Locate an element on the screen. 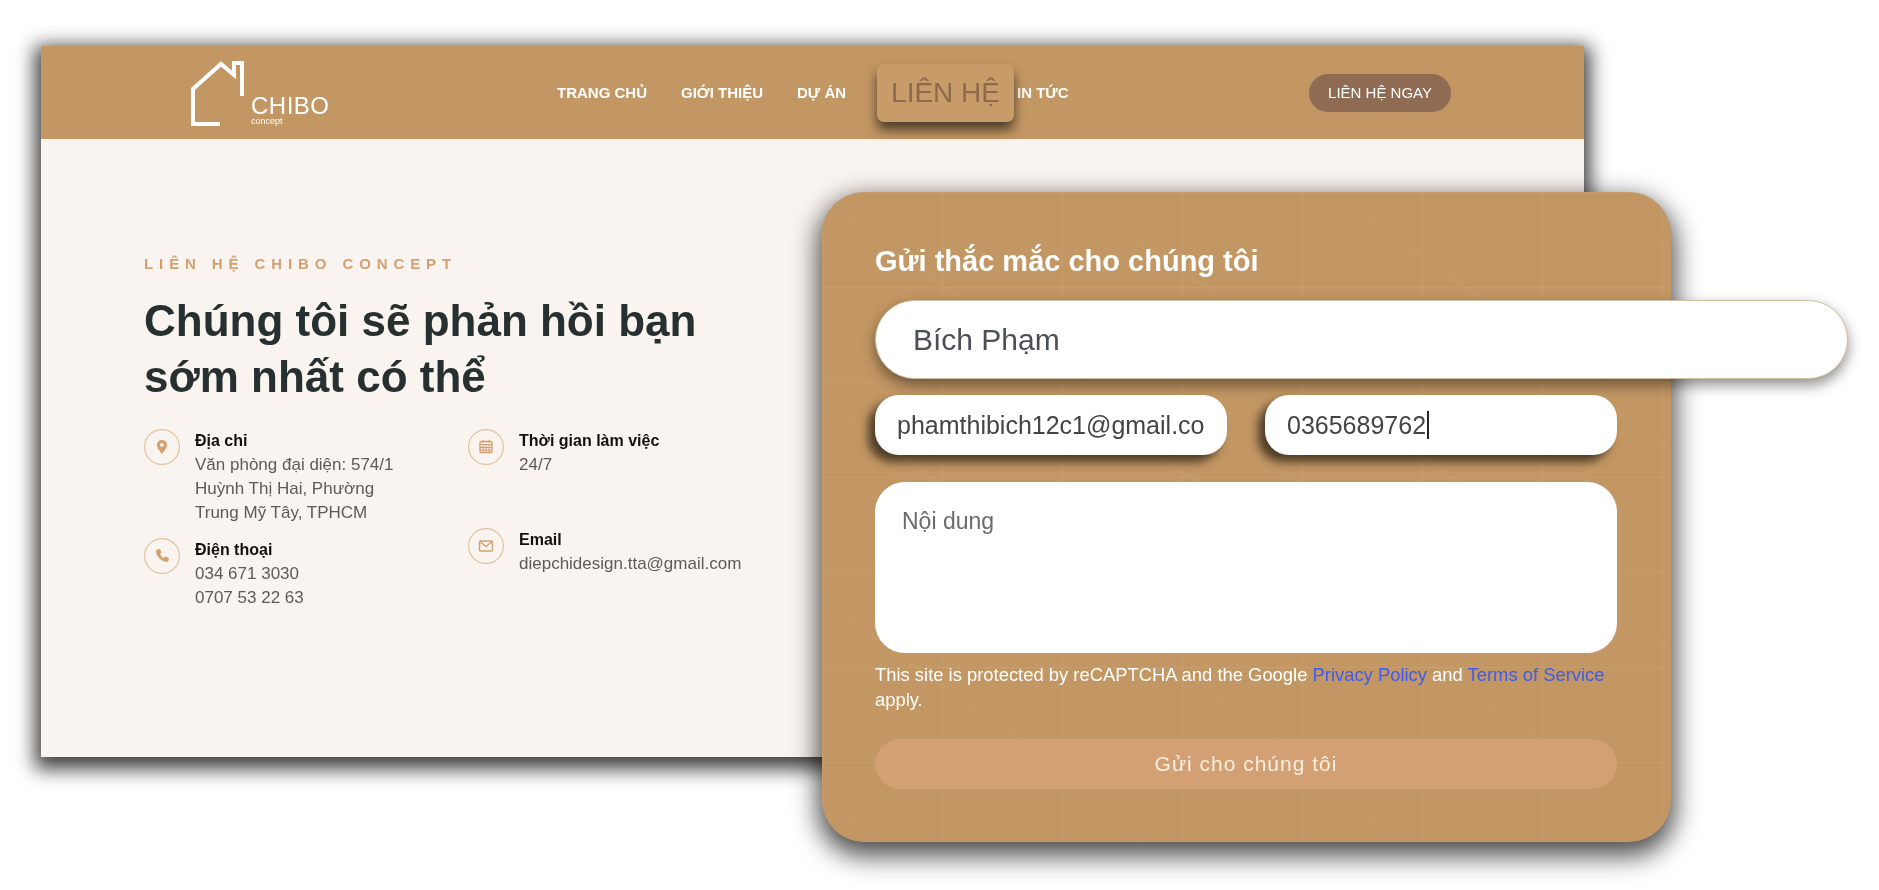 The height and width of the screenshot is (890, 1879). name-field: Bích Phạm is located at coordinates (1361, 339).